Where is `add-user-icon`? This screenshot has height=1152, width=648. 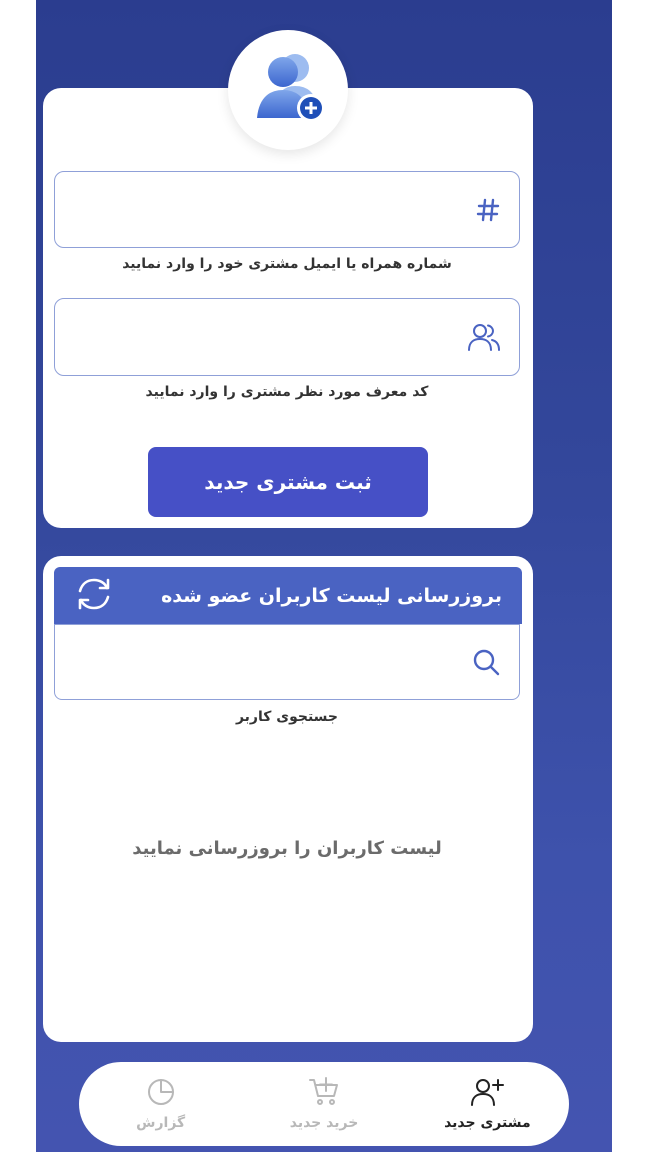
add-user-icon is located at coordinates (288, 90).